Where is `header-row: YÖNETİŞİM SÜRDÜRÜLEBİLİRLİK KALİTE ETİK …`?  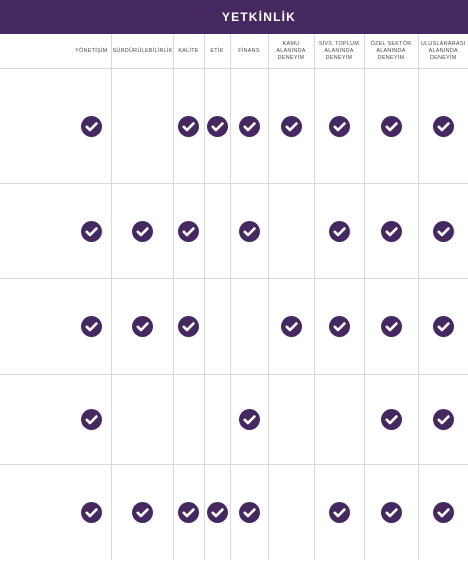 header-row: YÖNETİŞİM SÜRDÜRÜLEBİLİRLİK KALİTE ETİK … is located at coordinates (234, 51).